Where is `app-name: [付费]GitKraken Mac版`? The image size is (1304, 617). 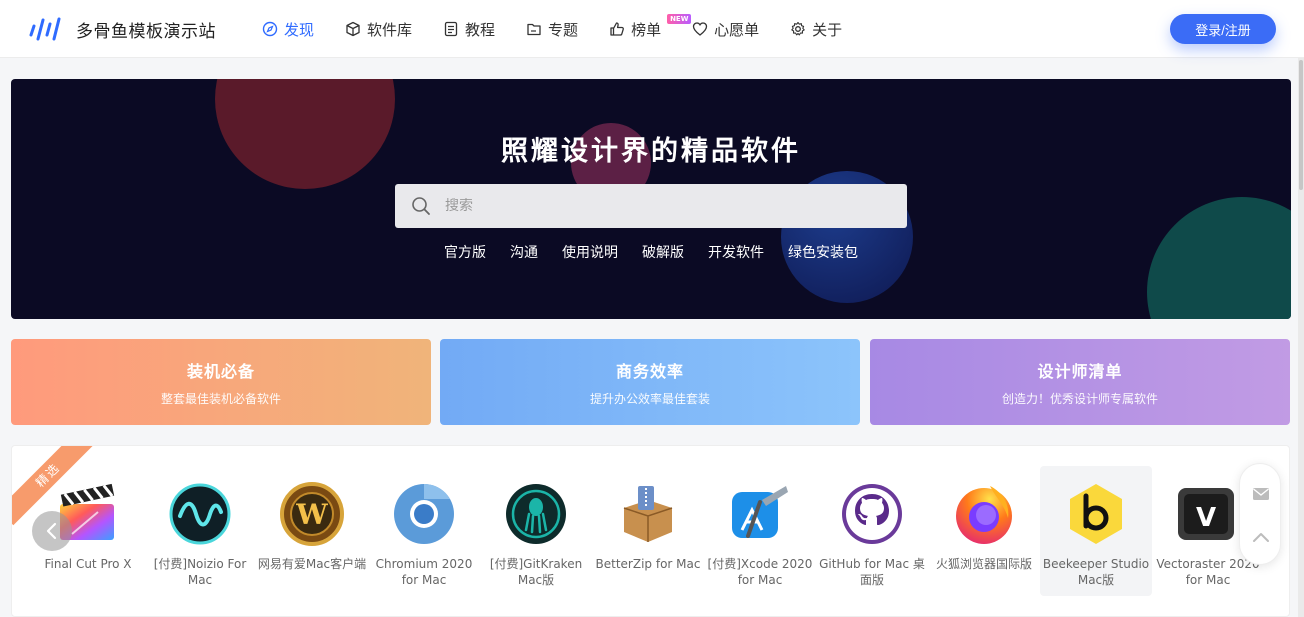
app-name: [付费]GitKraken Mac版 is located at coordinates (536, 572).